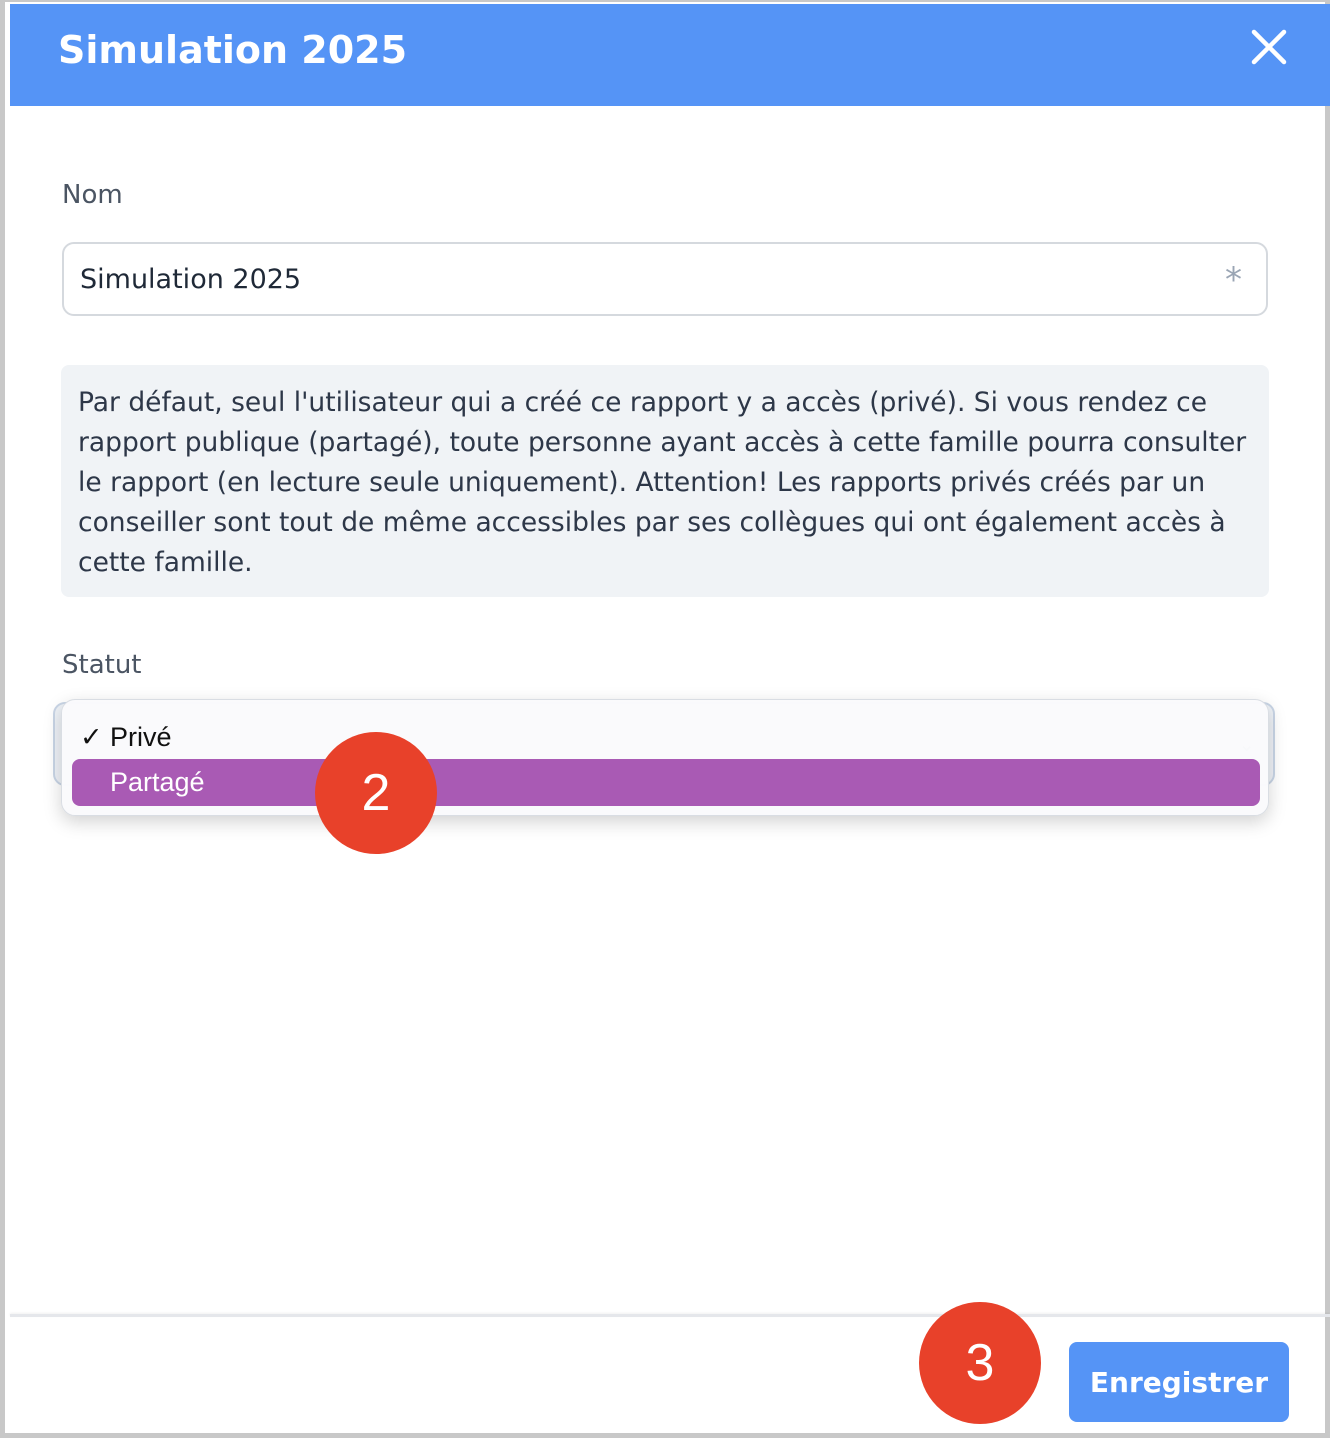 The height and width of the screenshot is (1438, 1330). I want to click on checkmark-icon: ✓, so click(91, 737).